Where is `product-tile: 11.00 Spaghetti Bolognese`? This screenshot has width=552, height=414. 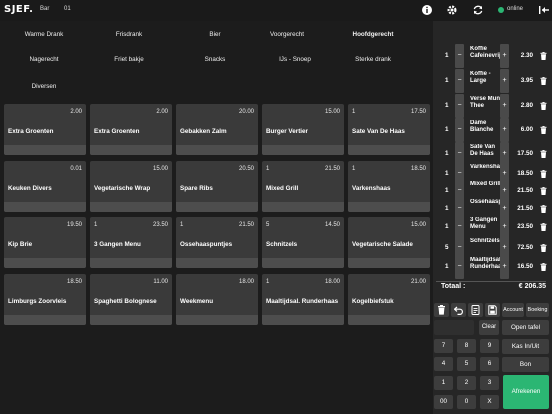 product-tile: 11.00 Spaghetti Bolognese is located at coordinates (131, 299).